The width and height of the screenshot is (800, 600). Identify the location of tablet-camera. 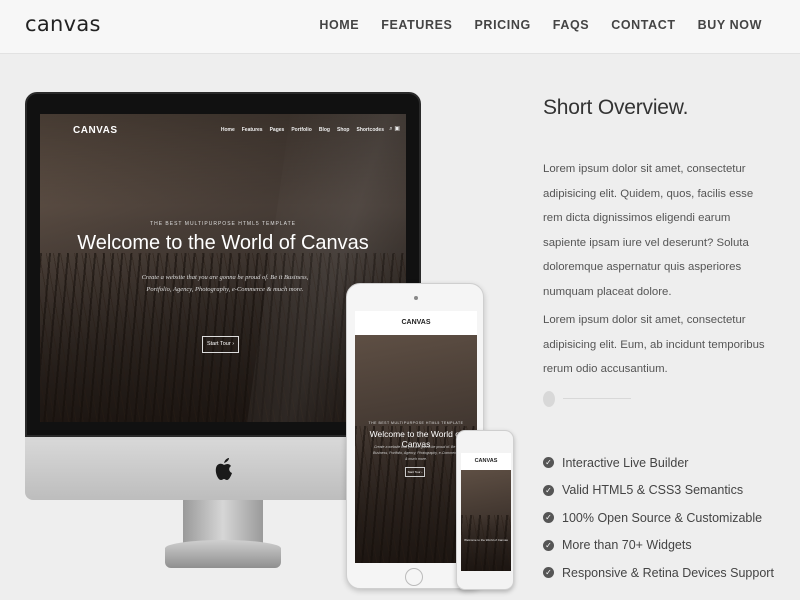
(416, 298).